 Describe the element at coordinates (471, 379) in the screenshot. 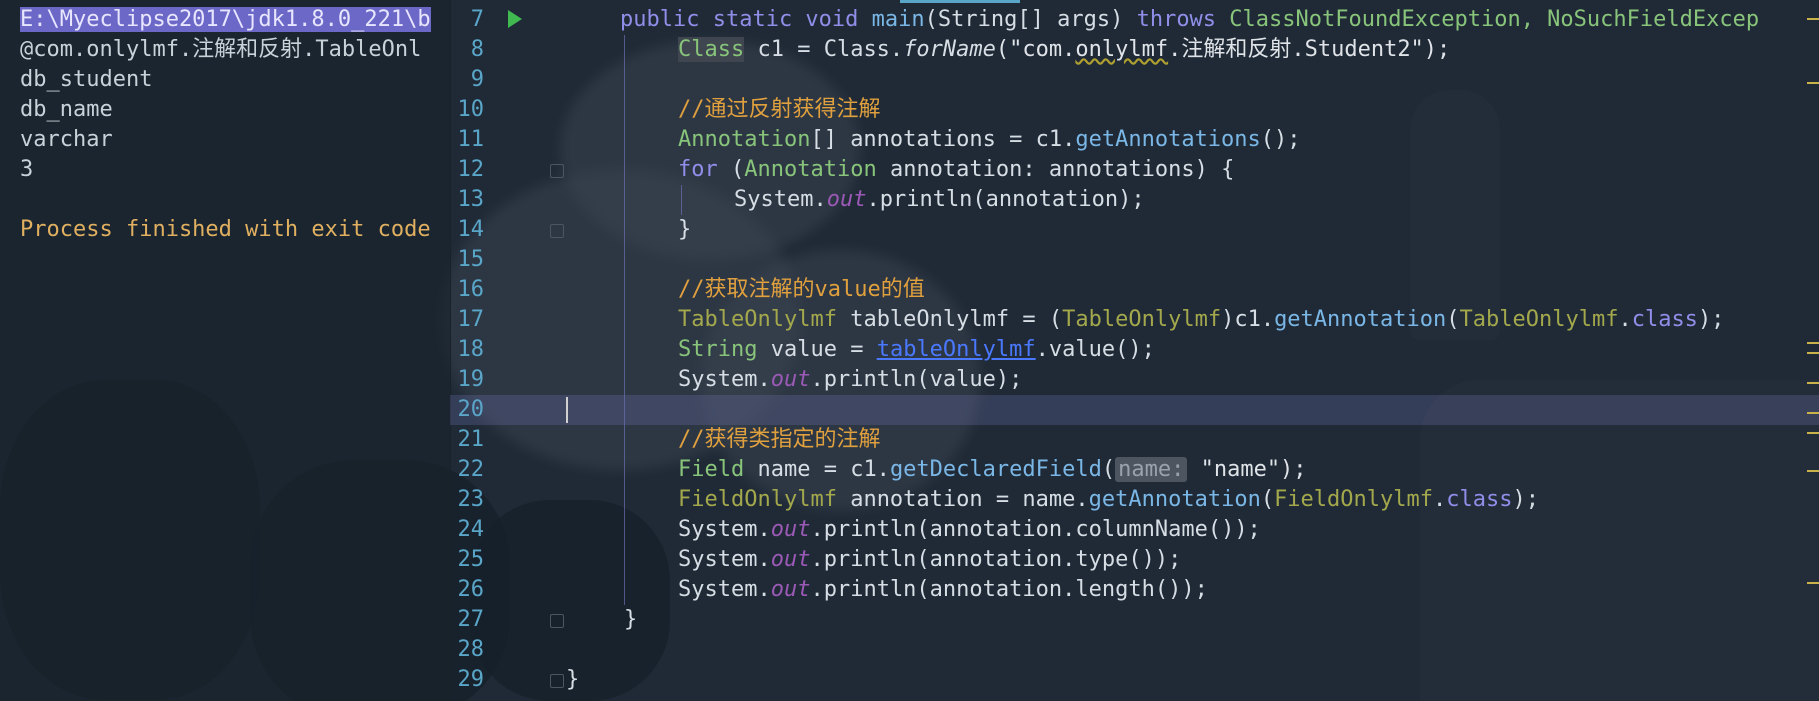

I see `line-number: 19` at that location.